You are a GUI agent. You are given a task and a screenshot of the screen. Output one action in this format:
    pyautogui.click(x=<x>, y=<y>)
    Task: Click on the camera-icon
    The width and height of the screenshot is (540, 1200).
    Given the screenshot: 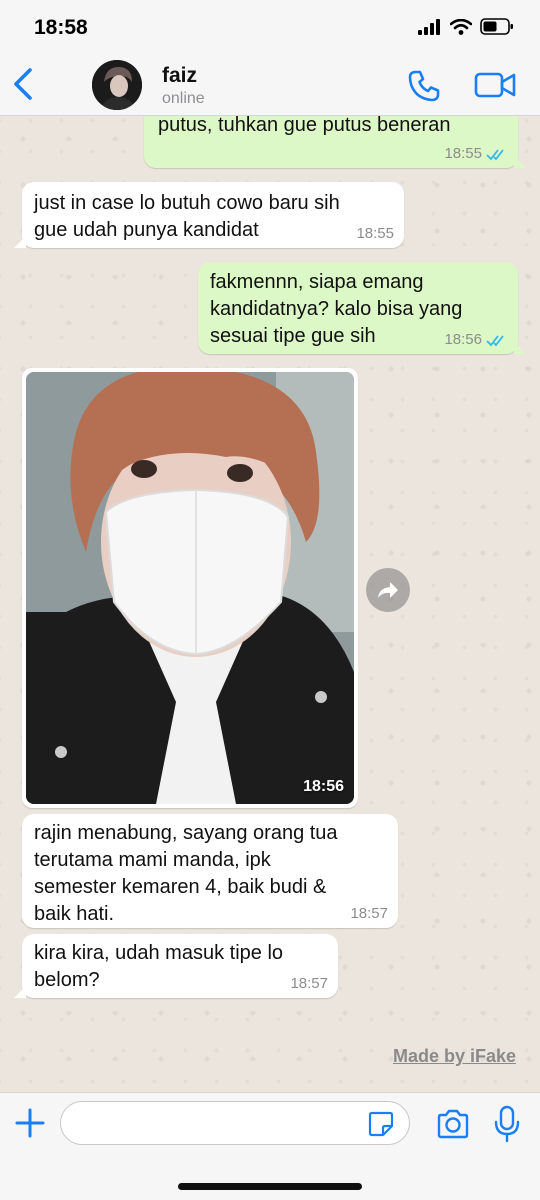 What is the action you would take?
    pyautogui.click(x=453, y=1124)
    